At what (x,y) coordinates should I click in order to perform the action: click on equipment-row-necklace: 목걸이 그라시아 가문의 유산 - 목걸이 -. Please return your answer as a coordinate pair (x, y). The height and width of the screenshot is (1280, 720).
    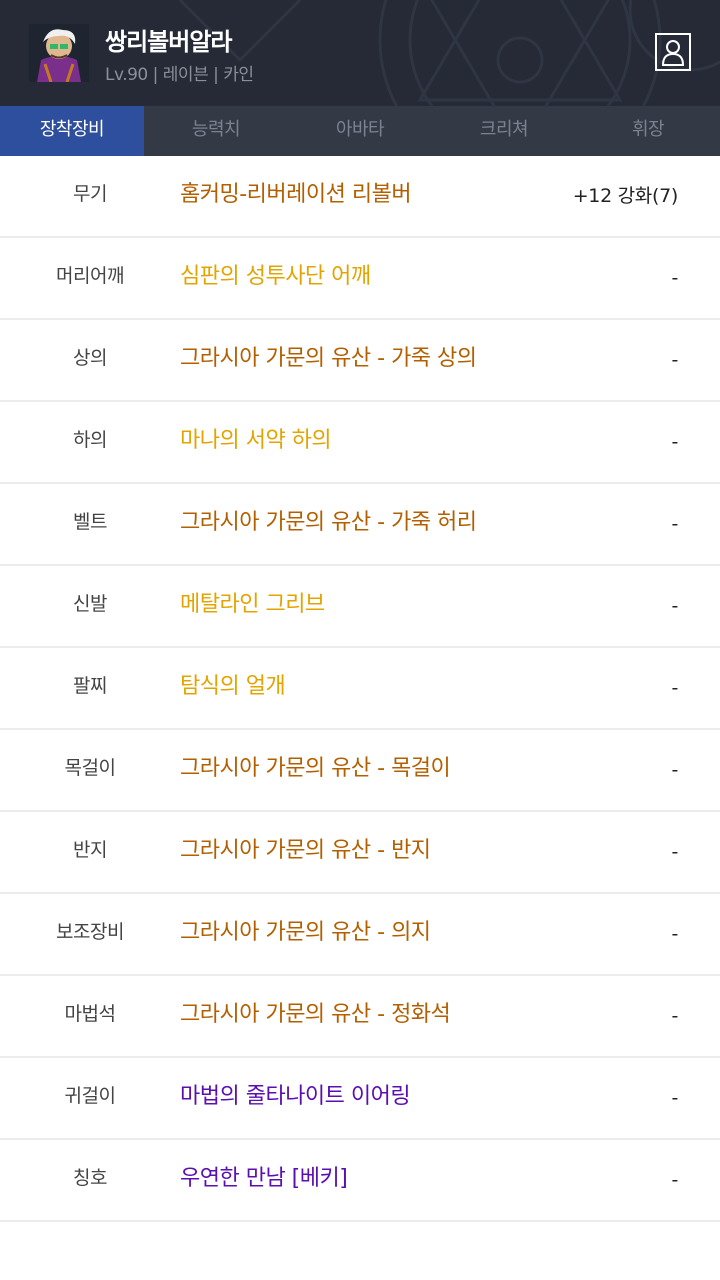
    Looking at the image, I should click on (360, 771).